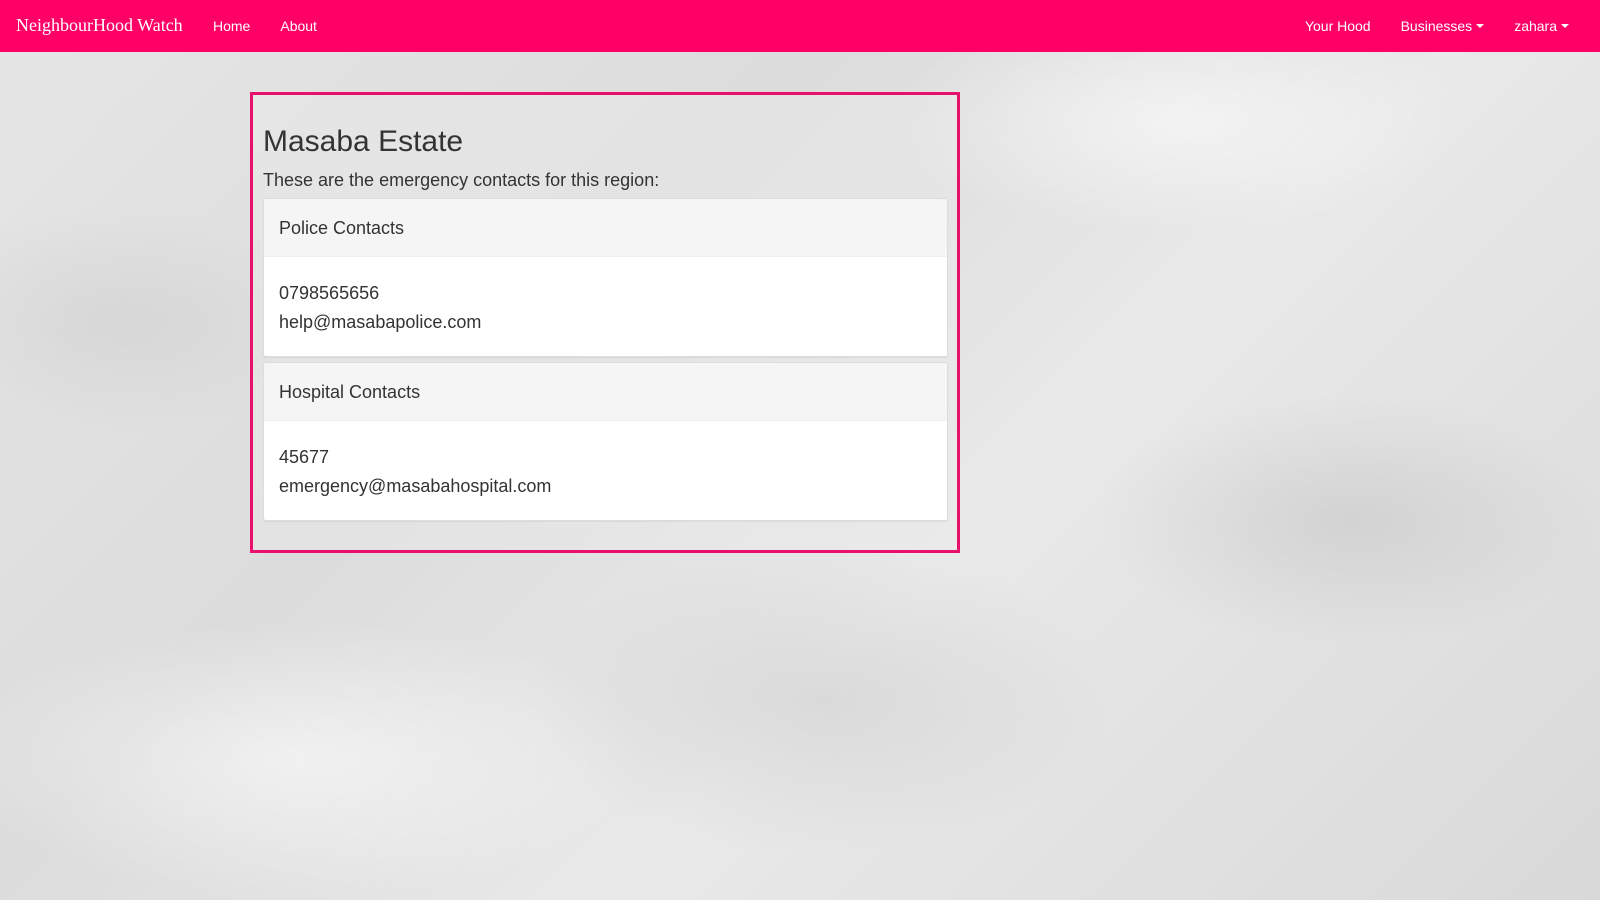 The height and width of the screenshot is (900, 1600). I want to click on businesses-dropdown: Businesses, so click(1443, 26).